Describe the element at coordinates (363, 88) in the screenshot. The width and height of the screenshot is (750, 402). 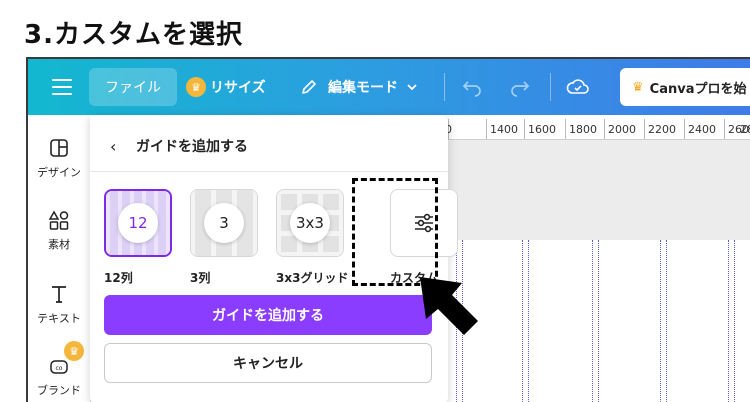
I see `edit-mode-label: 編集モード` at that location.